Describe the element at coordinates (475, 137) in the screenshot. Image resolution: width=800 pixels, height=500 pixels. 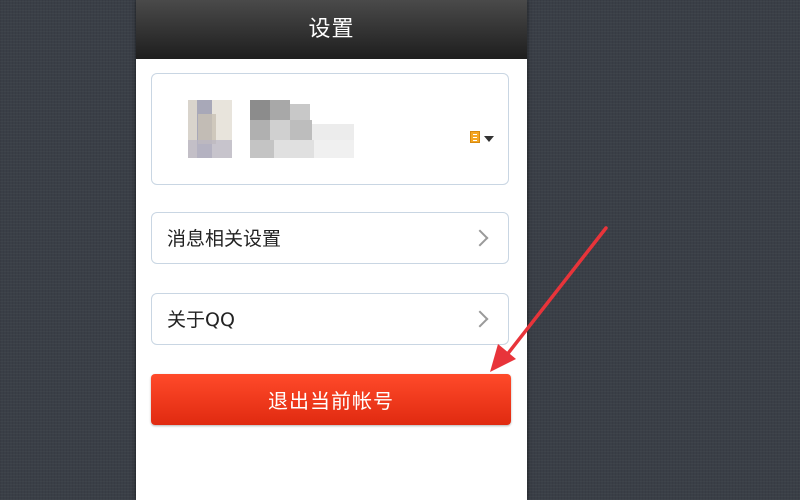
I see `status-list-icon` at that location.